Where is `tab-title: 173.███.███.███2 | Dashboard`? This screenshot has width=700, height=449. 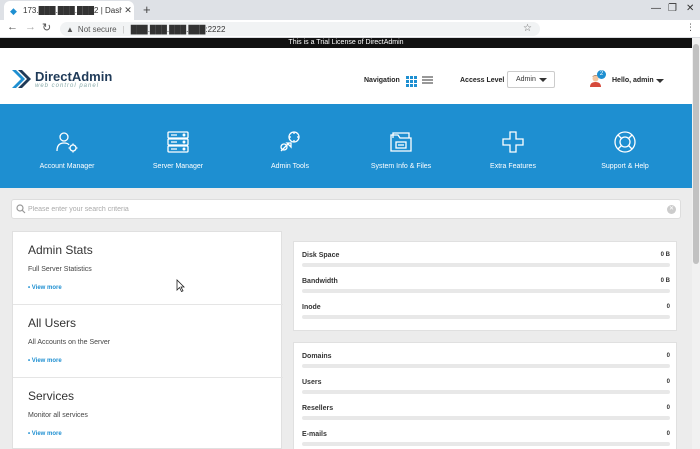 tab-title: 173.███.███.███2 | Dashboard is located at coordinates (72, 10).